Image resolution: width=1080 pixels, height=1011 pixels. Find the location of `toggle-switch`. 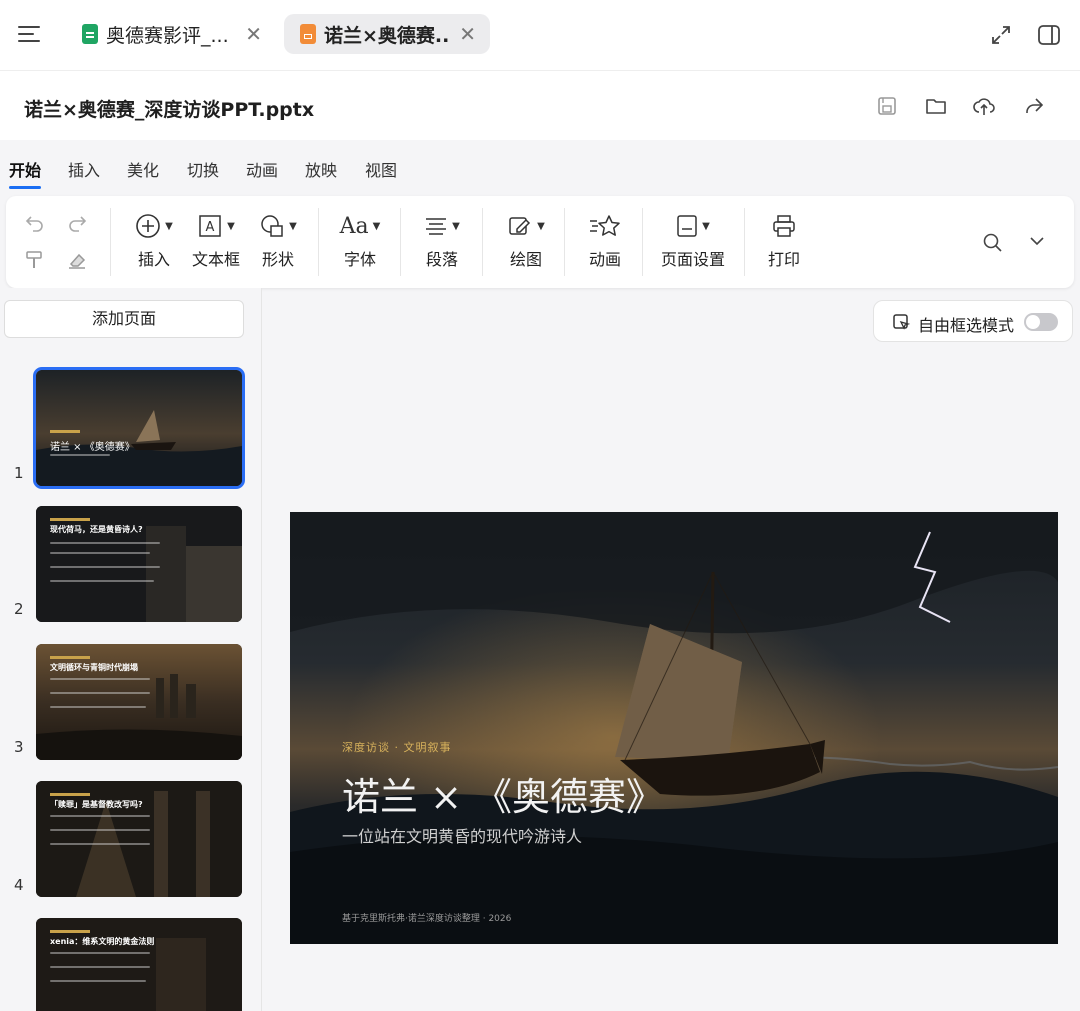

toggle-switch is located at coordinates (1041, 322).